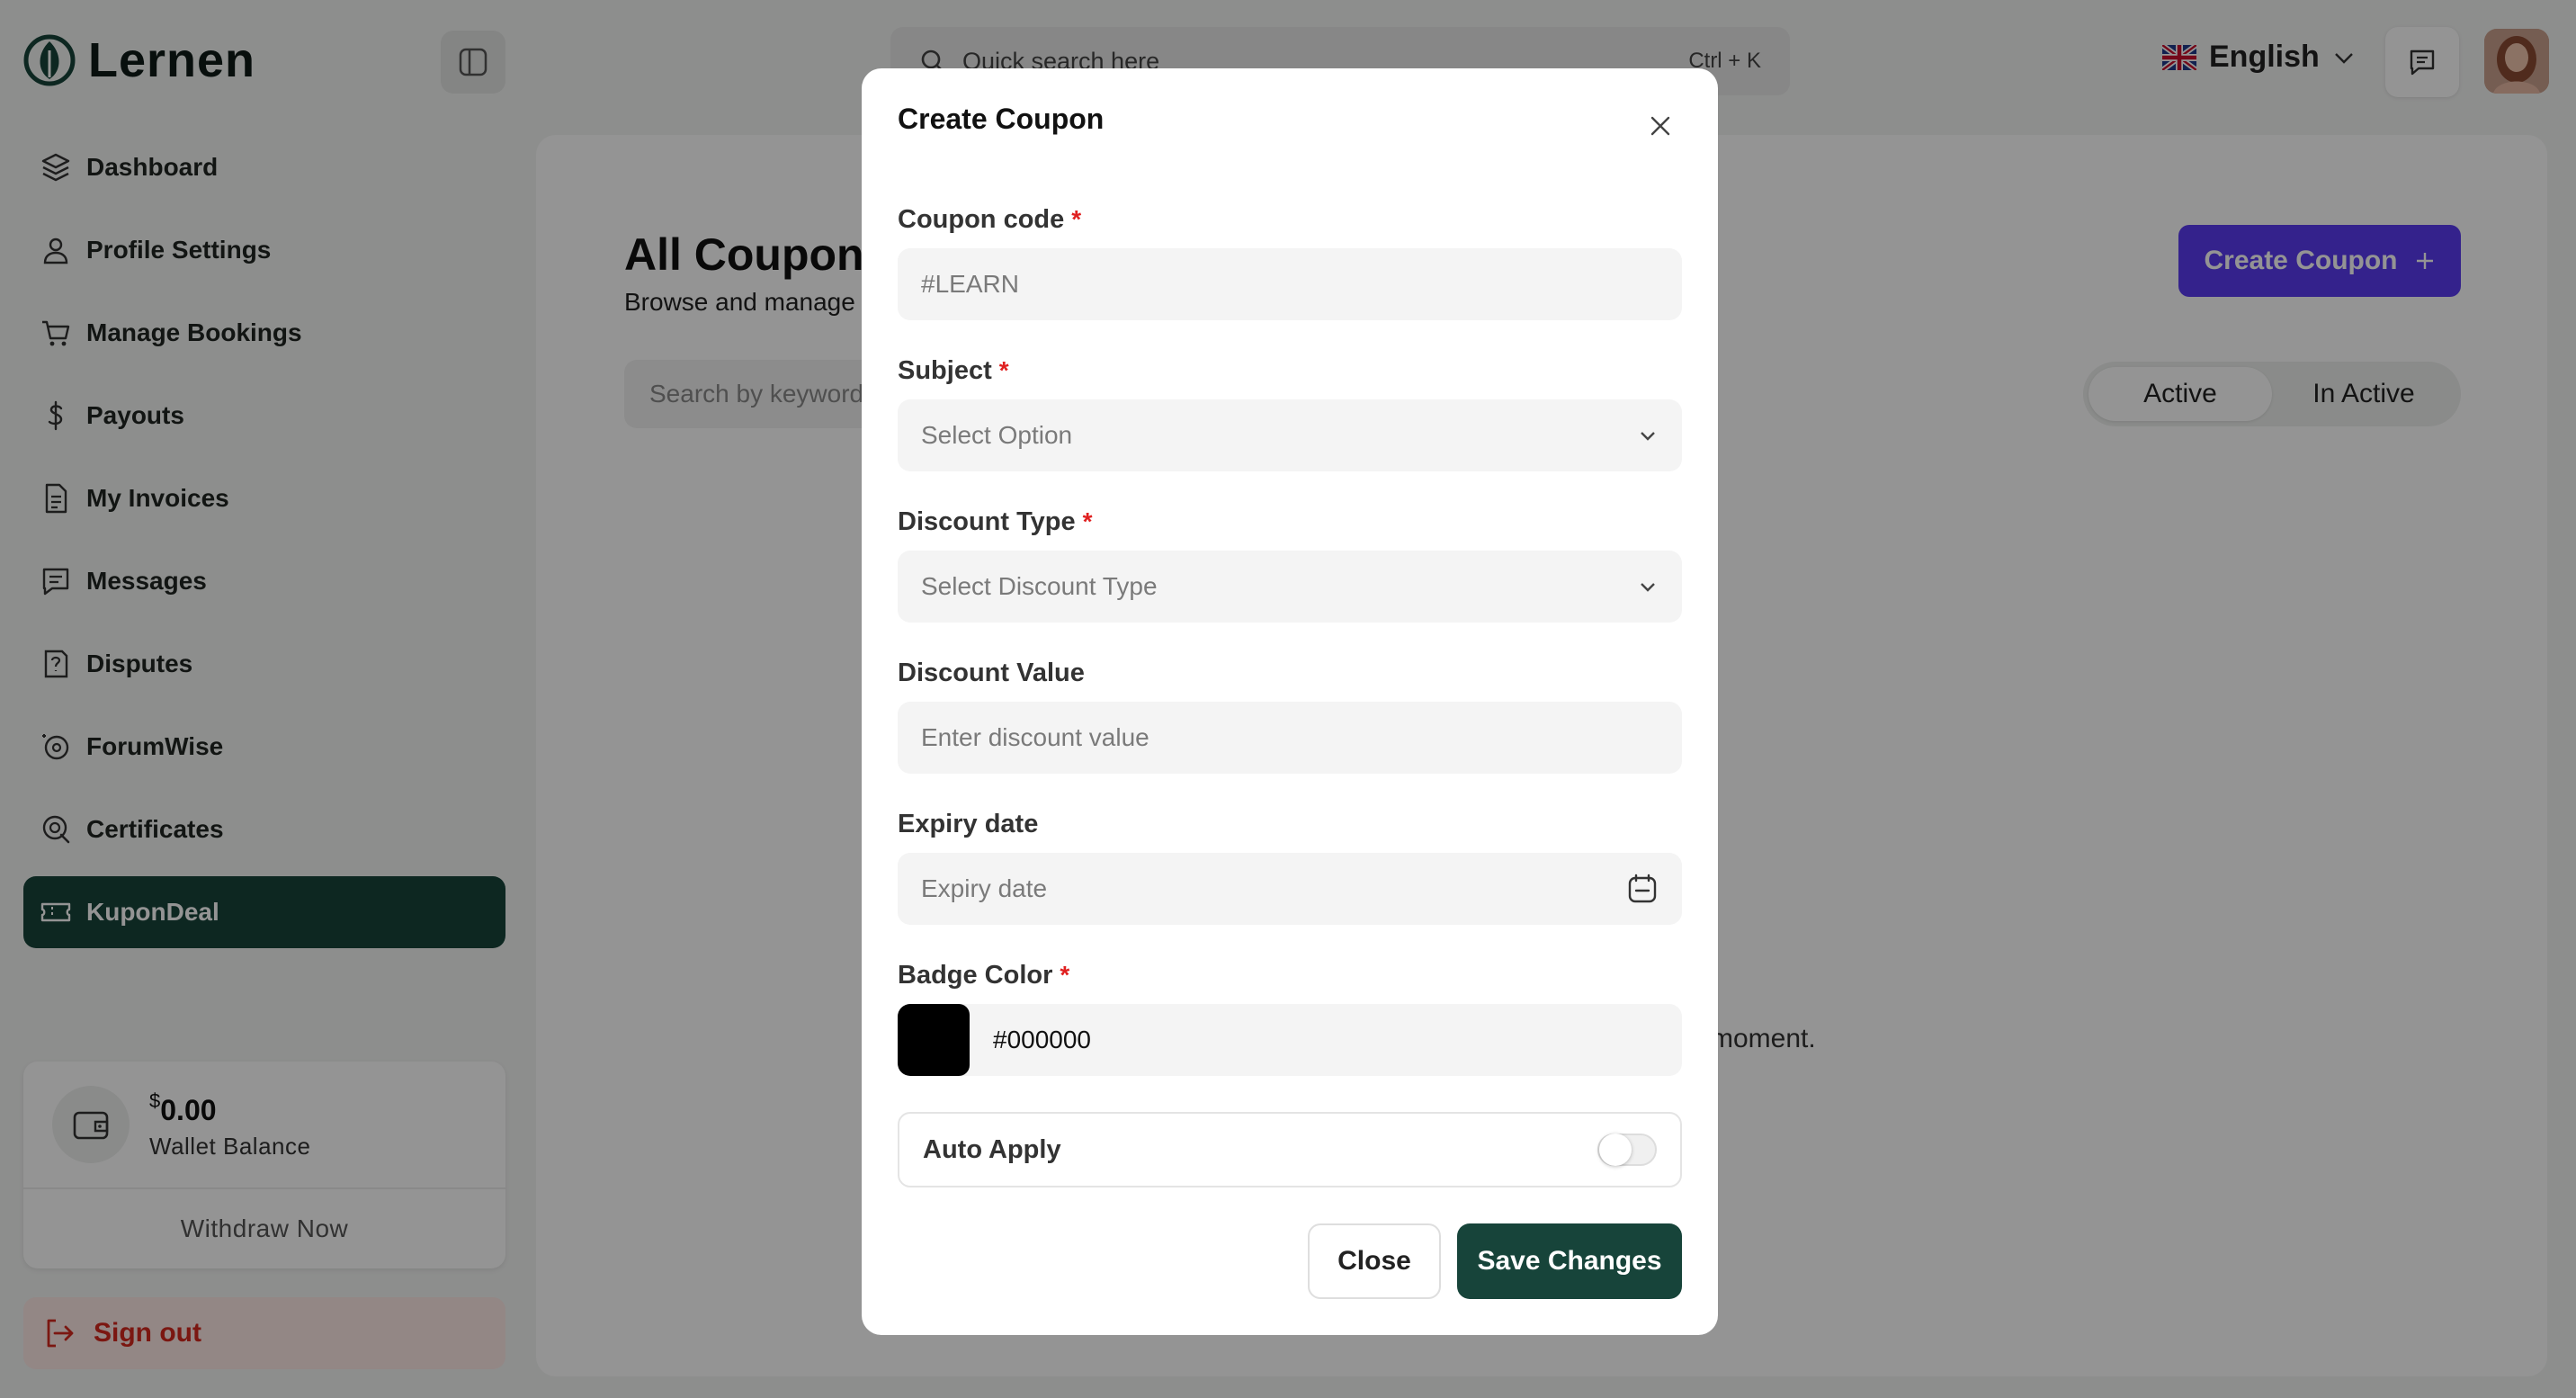 The width and height of the screenshot is (2576, 1398). What do you see at coordinates (1042, 1039) in the screenshot?
I see `badge-color-value: #000000` at bounding box center [1042, 1039].